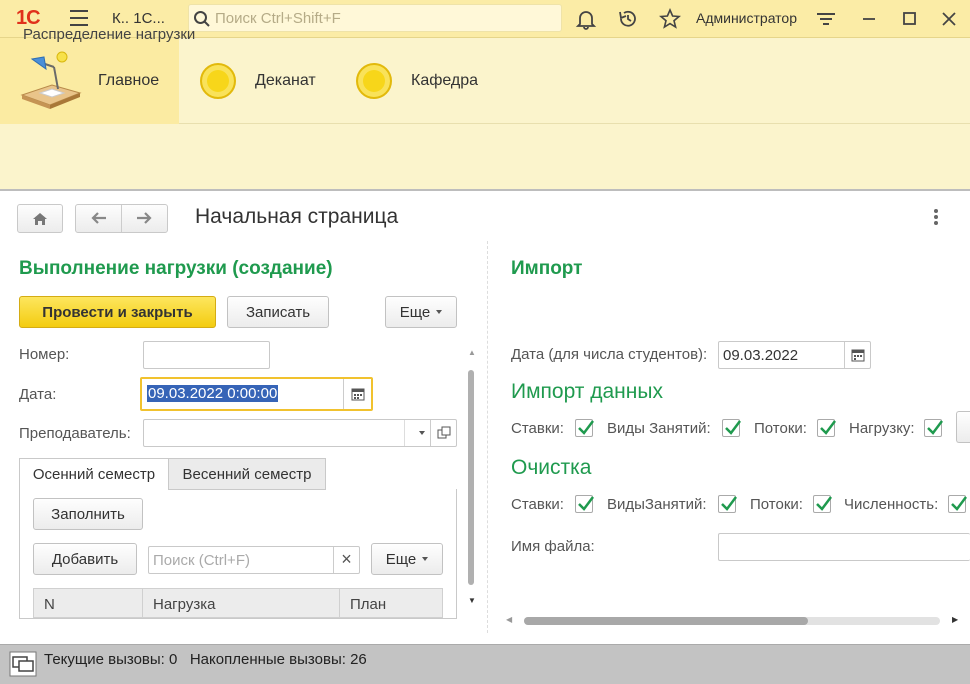  What do you see at coordinates (963, 427) in the screenshot?
I see `import-button` at bounding box center [963, 427].